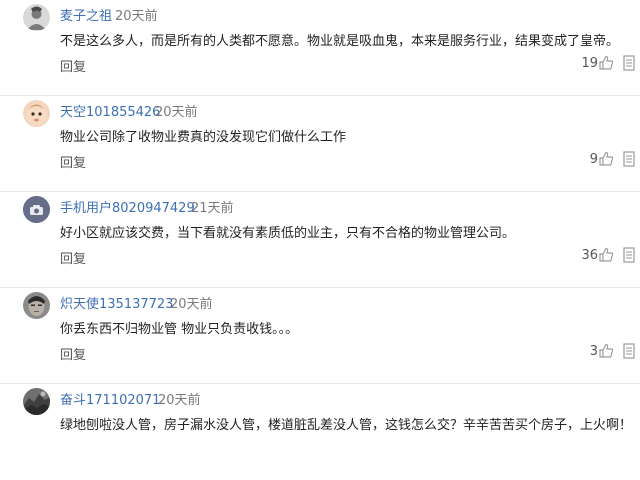 This screenshot has height=480, width=640. What do you see at coordinates (110, 110) in the screenshot?
I see `username-link: 天空101855426` at bounding box center [110, 110].